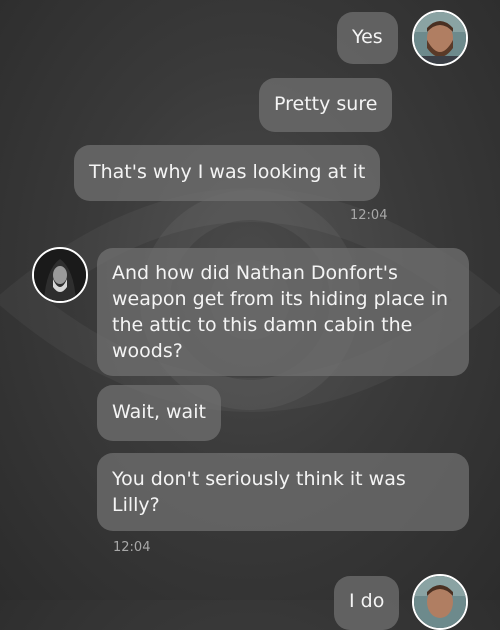  Describe the element at coordinates (159, 413) in the screenshot. I see `message-bubble-incoming: Wait, wait` at that location.